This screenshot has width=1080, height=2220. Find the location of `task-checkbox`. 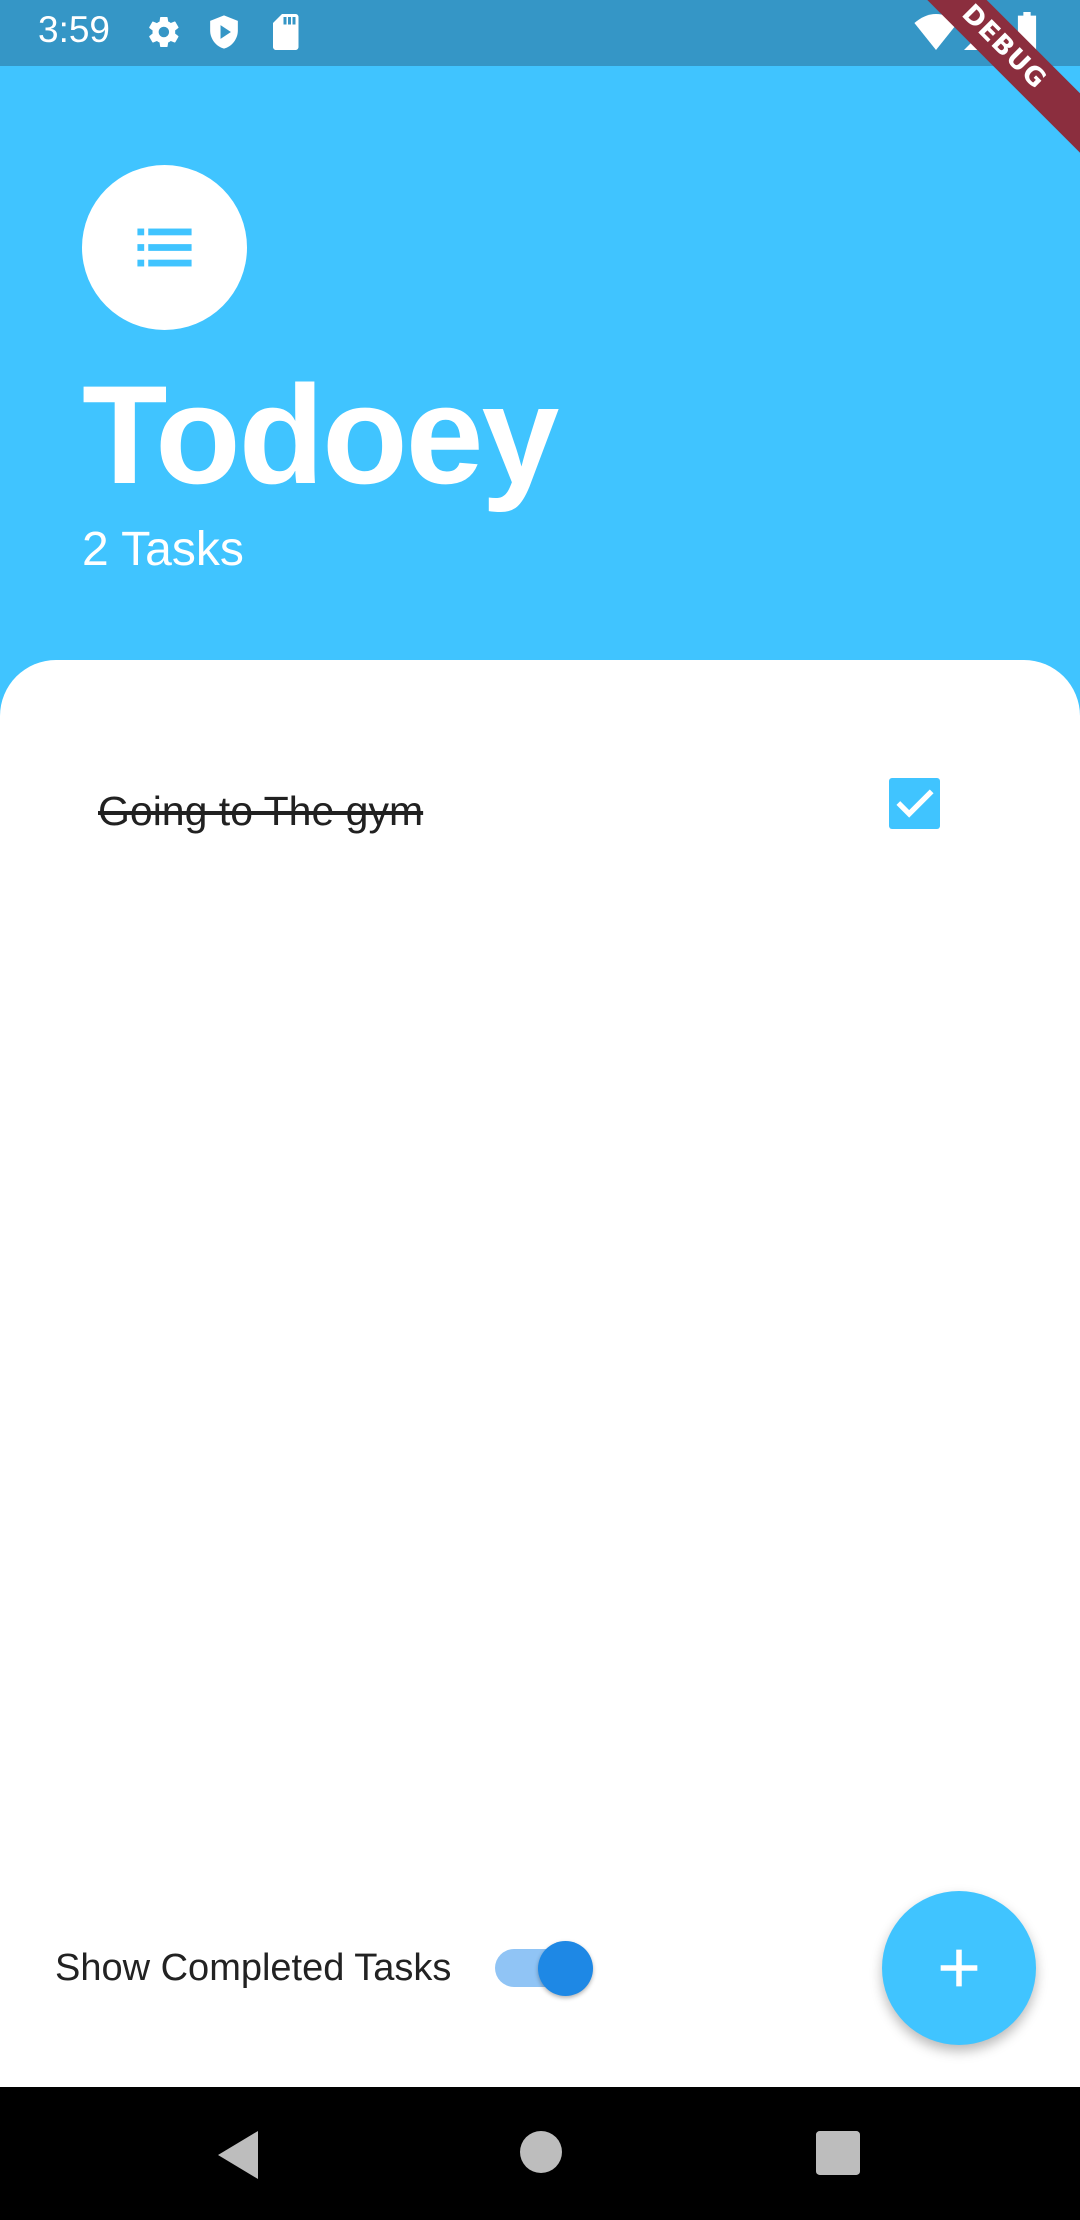

task-checkbox is located at coordinates (914, 803).